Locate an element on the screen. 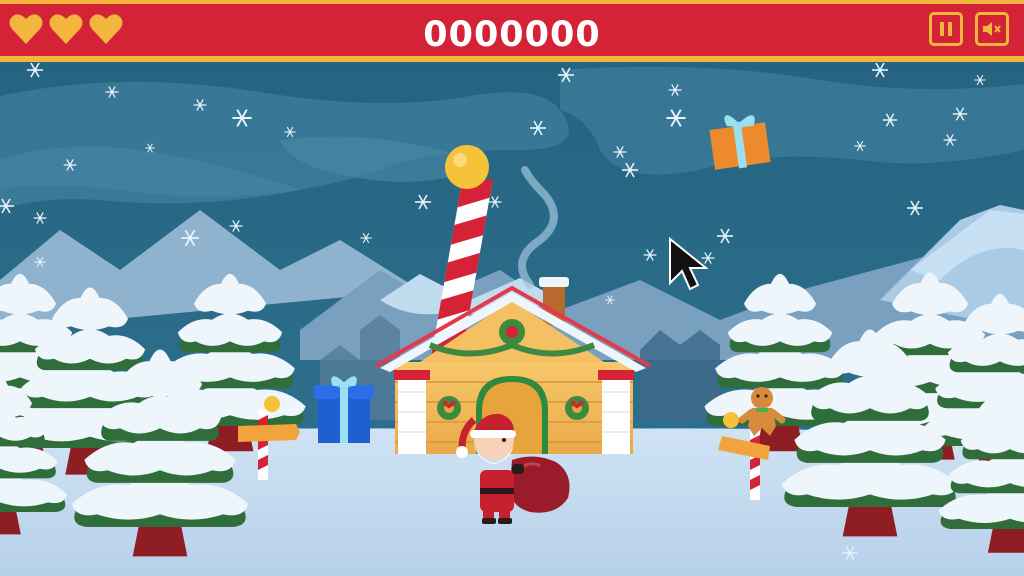 Image resolution: width=1024 pixels, height=576 pixels. blue-gift-box is located at coordinates (344, 409).